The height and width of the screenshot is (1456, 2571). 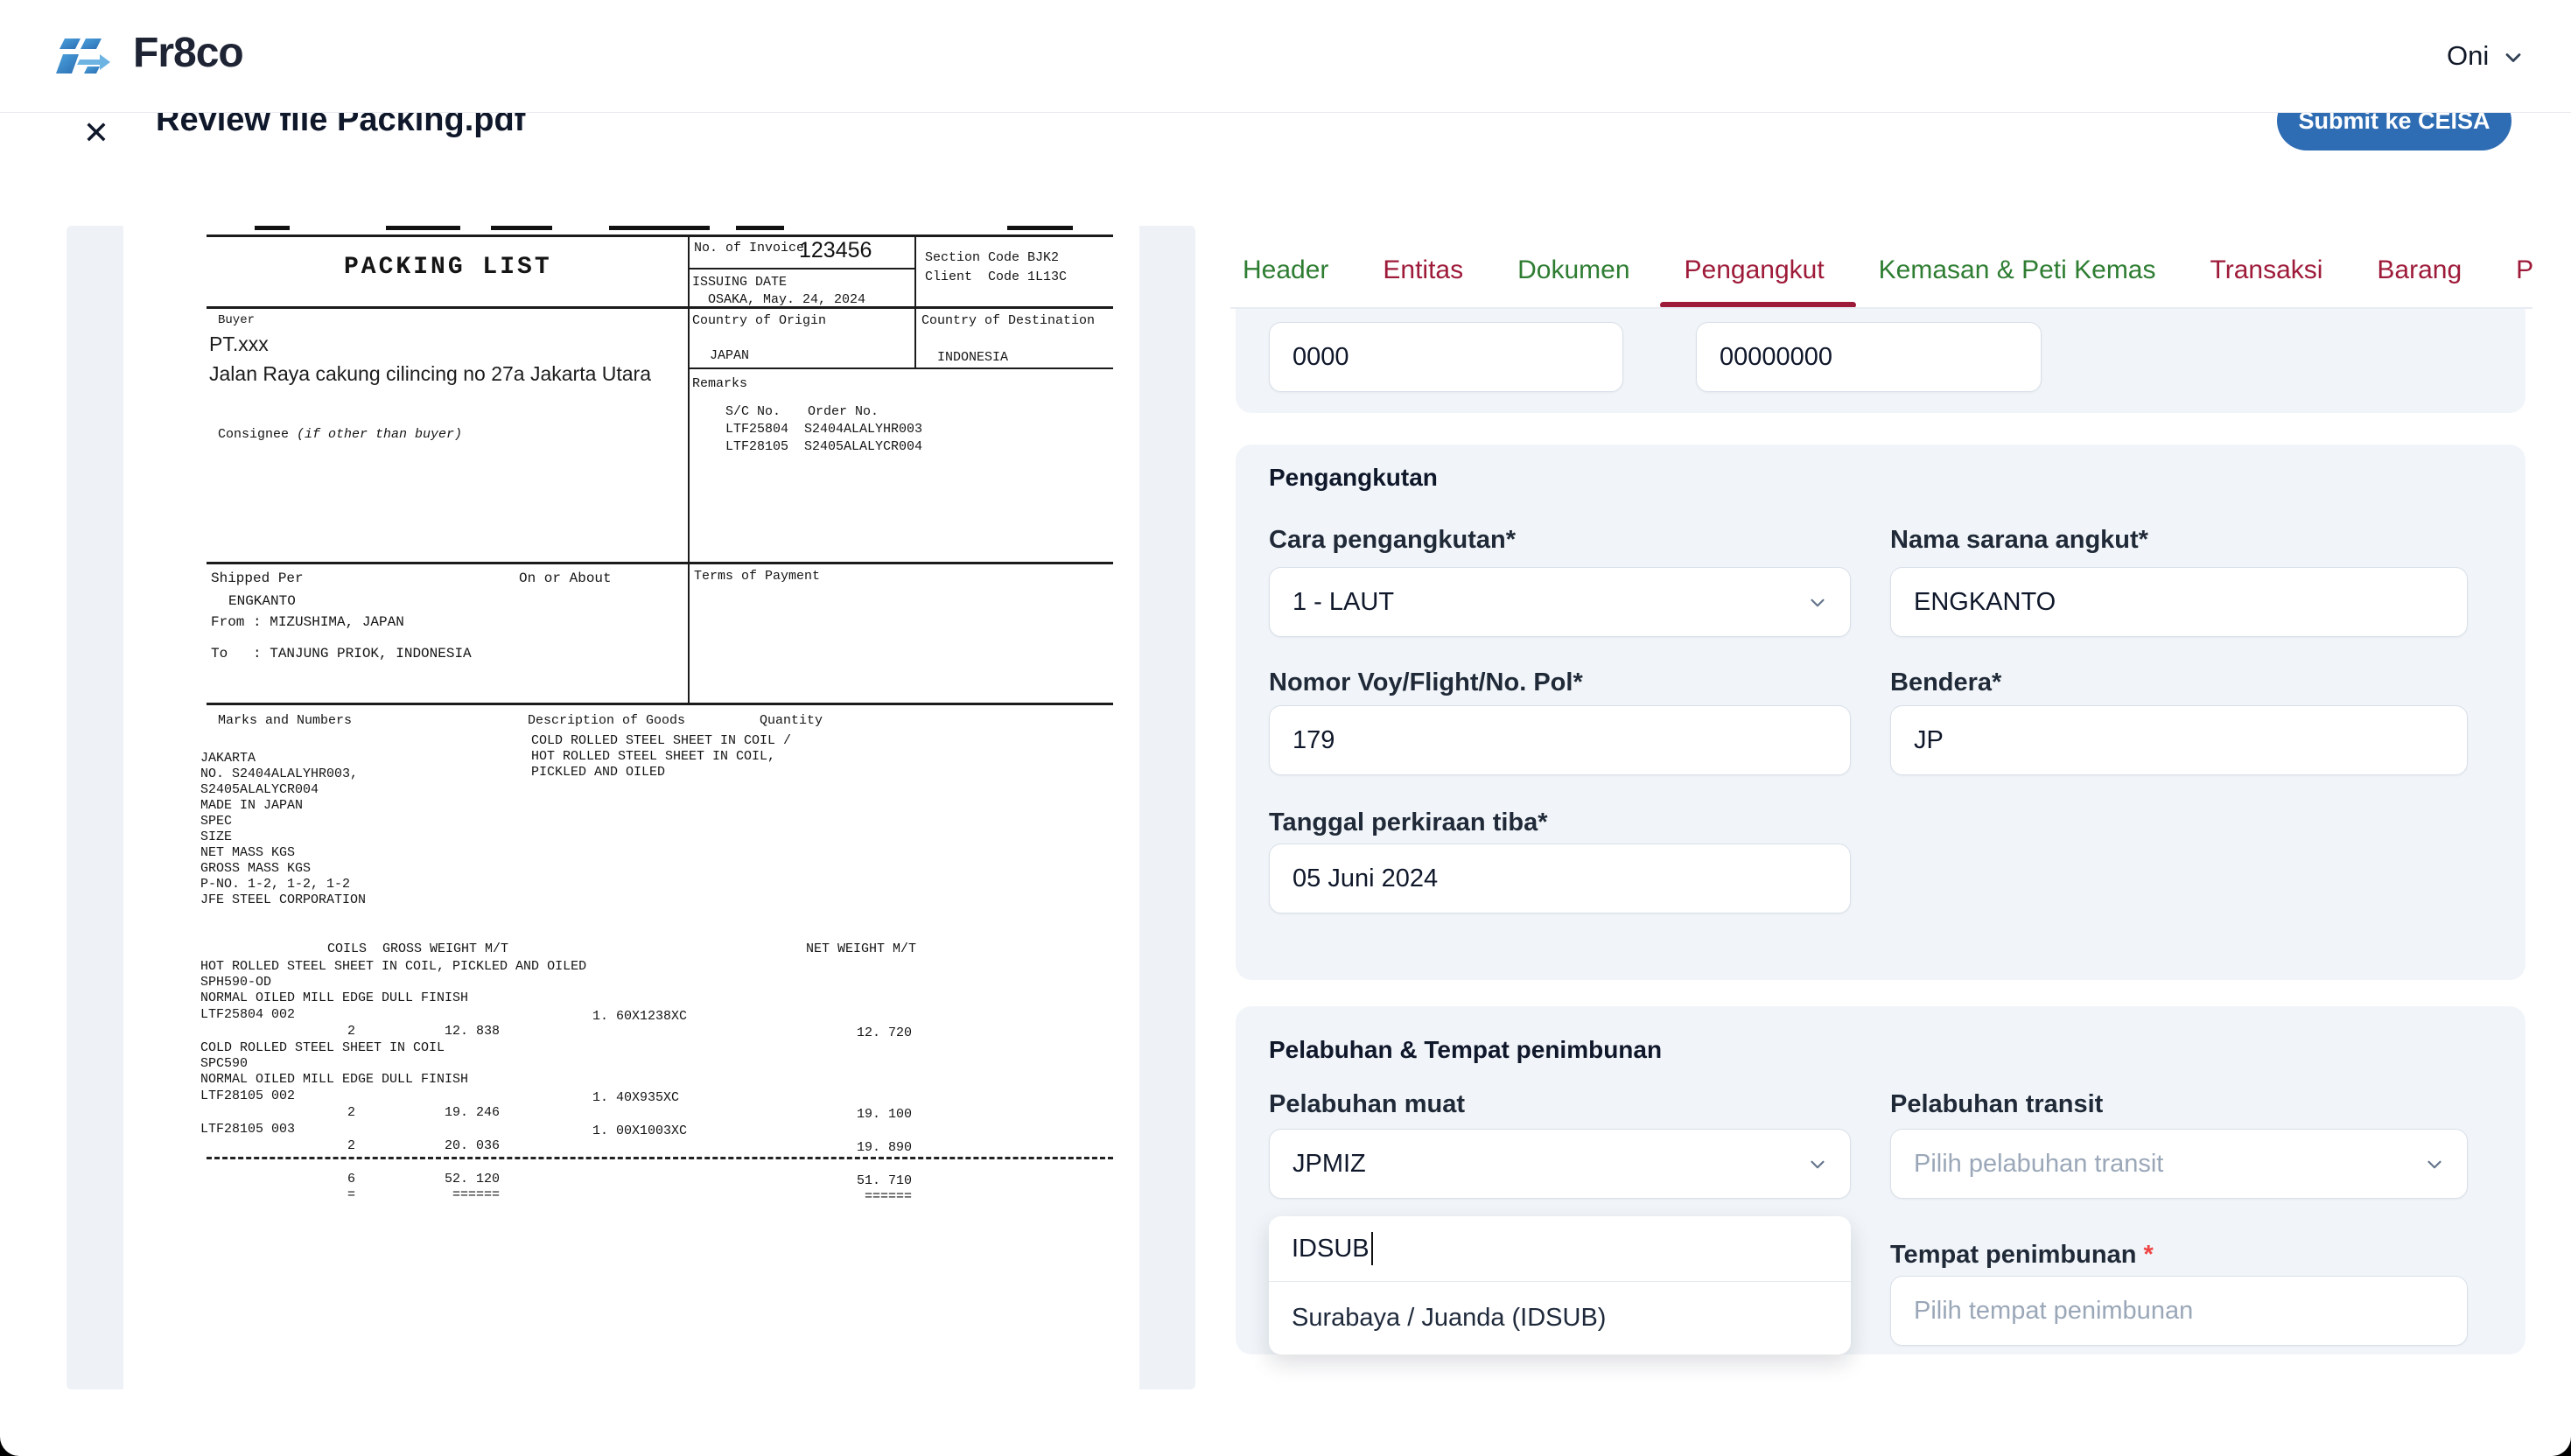 I want to click on doc-shipped-per-label: Shipped Per, so click(x=257, y=578).